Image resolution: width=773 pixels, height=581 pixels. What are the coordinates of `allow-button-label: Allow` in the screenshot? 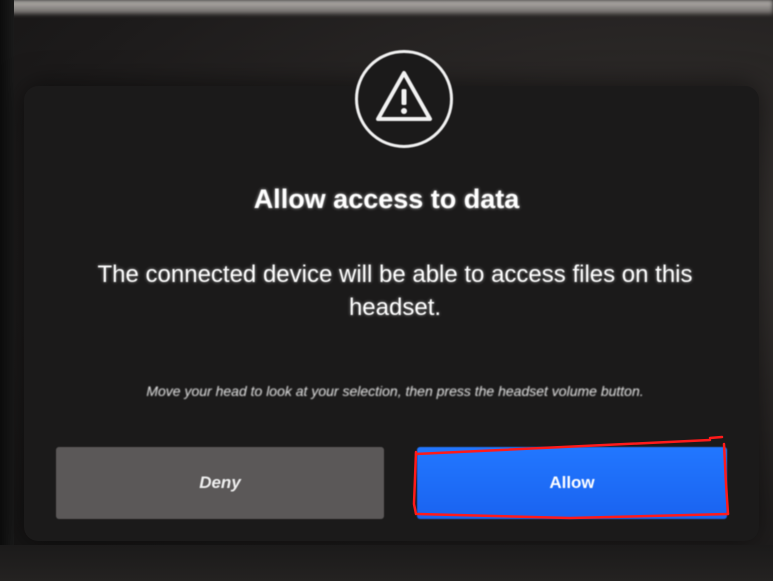 It's located at (572, 482).